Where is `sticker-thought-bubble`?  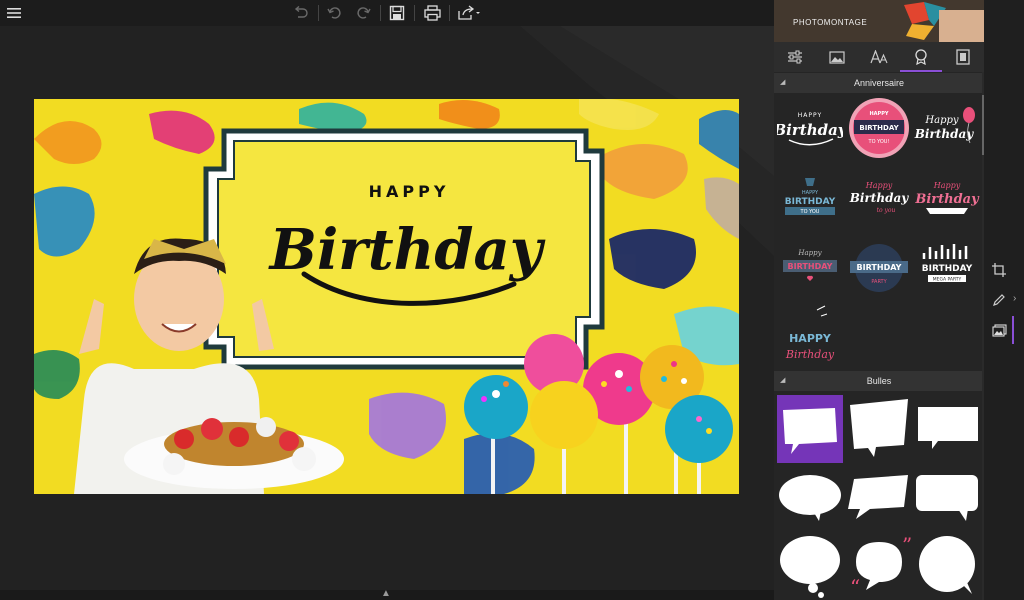 sticker-thought-bubble is located at coordinates (810, 565).